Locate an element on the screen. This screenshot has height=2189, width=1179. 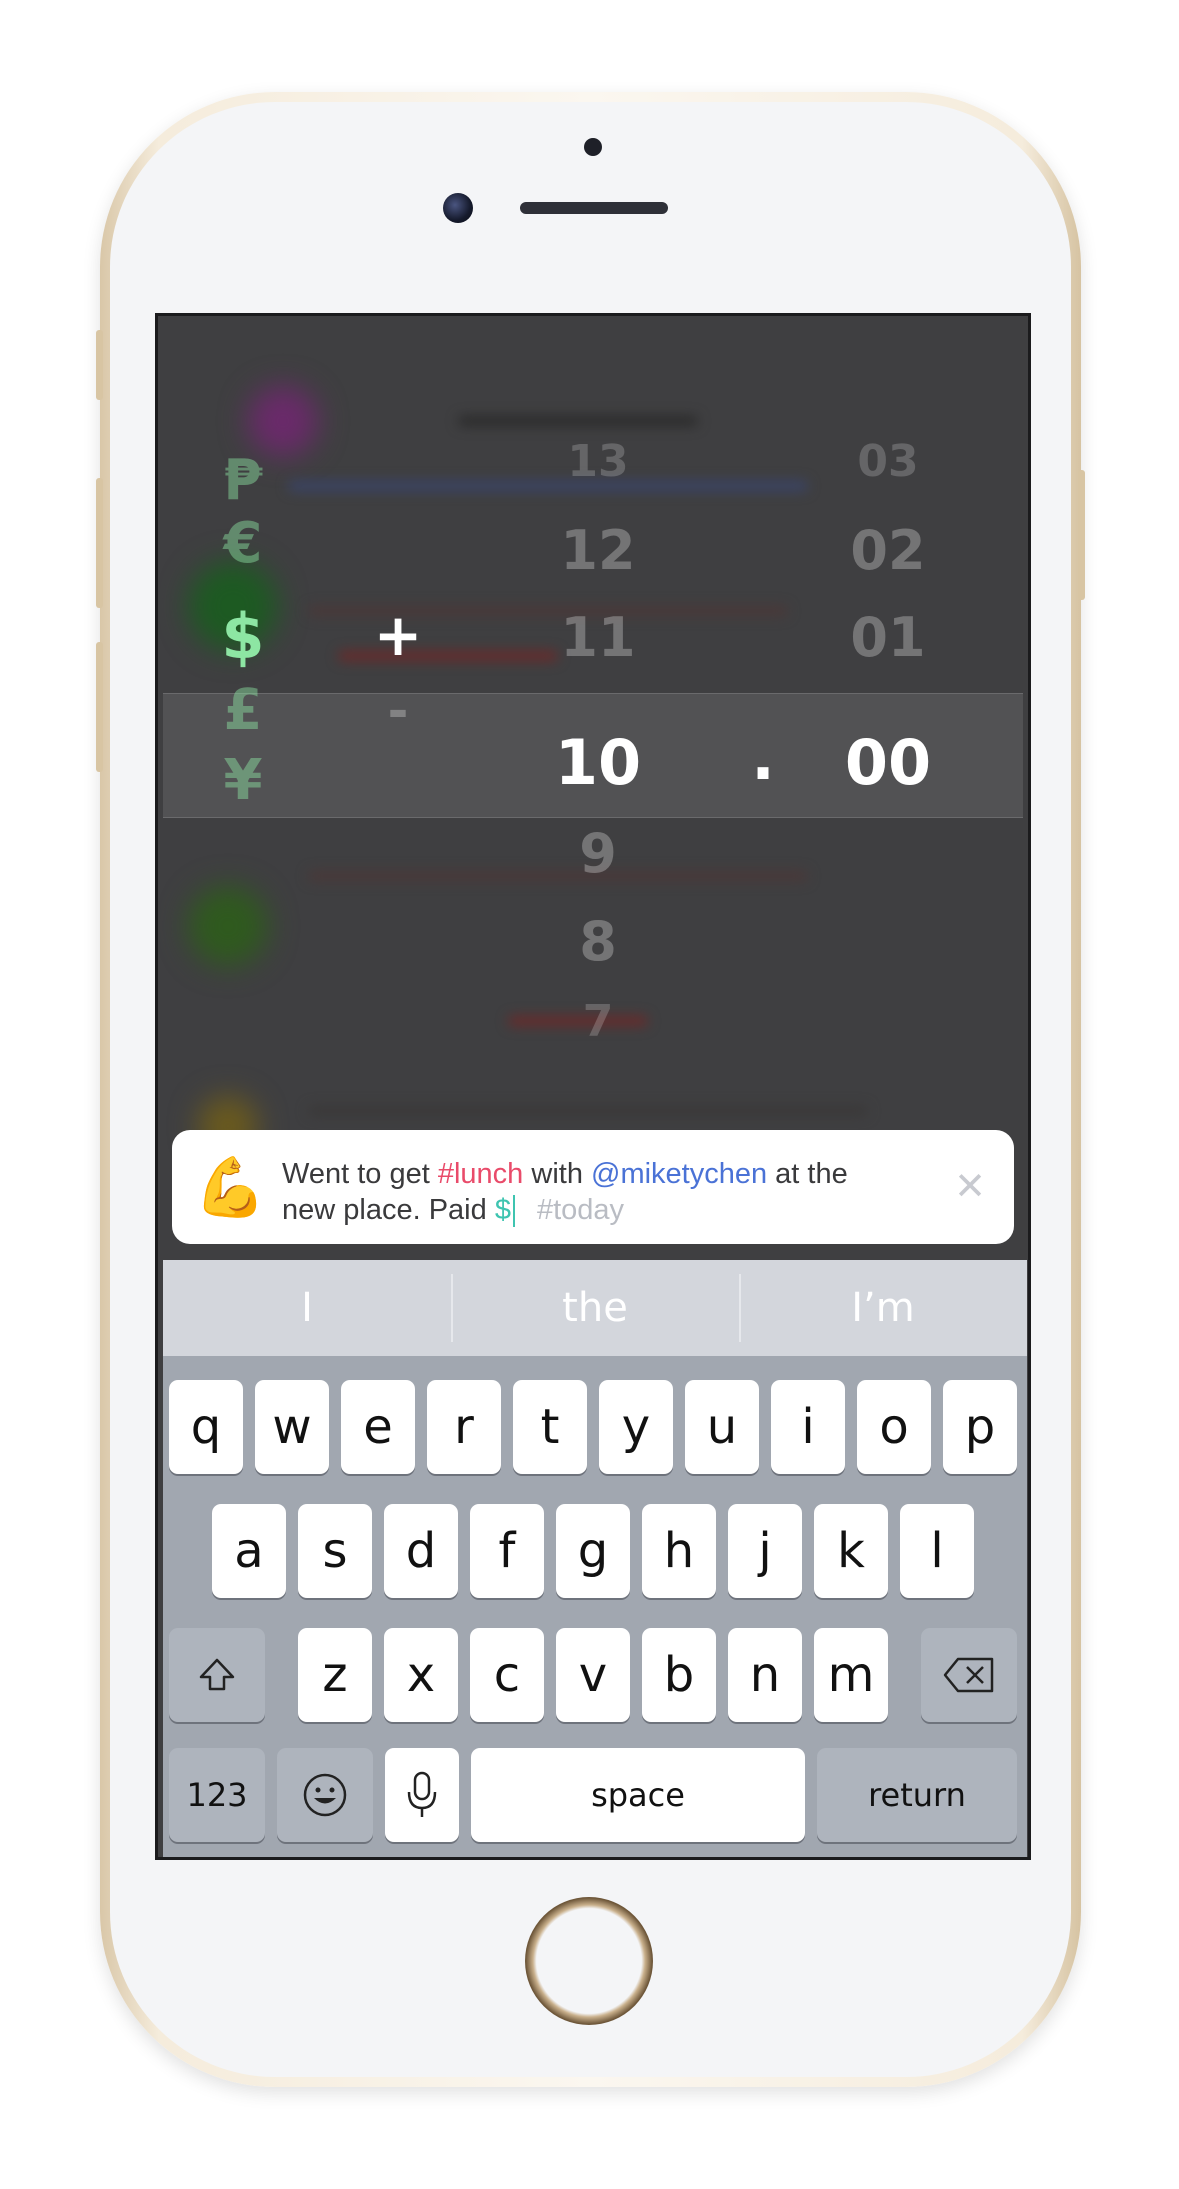
key-u: u is located at coordinates (722, 1427).